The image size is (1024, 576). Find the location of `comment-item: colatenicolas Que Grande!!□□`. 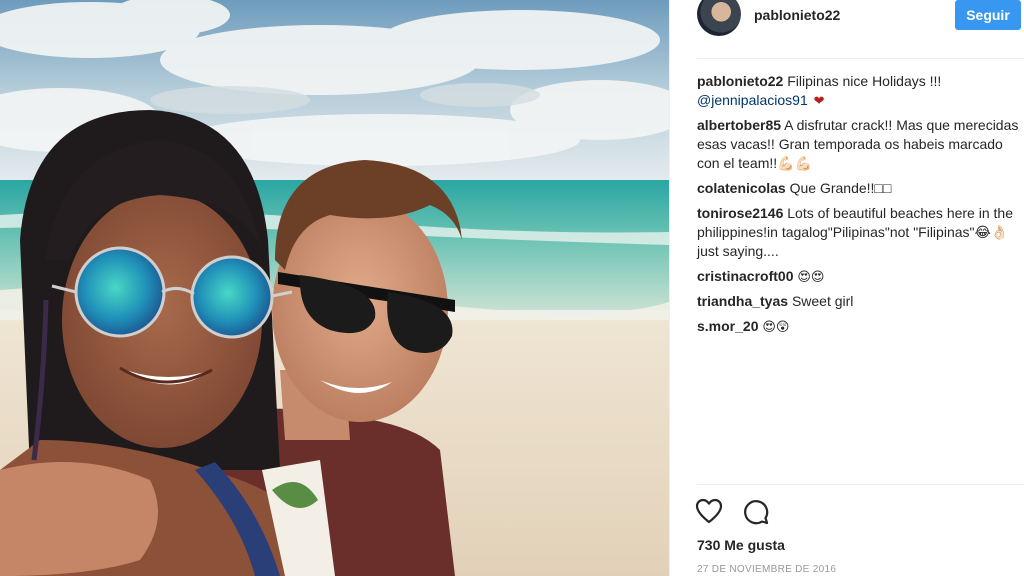

comment-item: colatenicolas Que Grande!!□□ is located at coordinates (859, 188).